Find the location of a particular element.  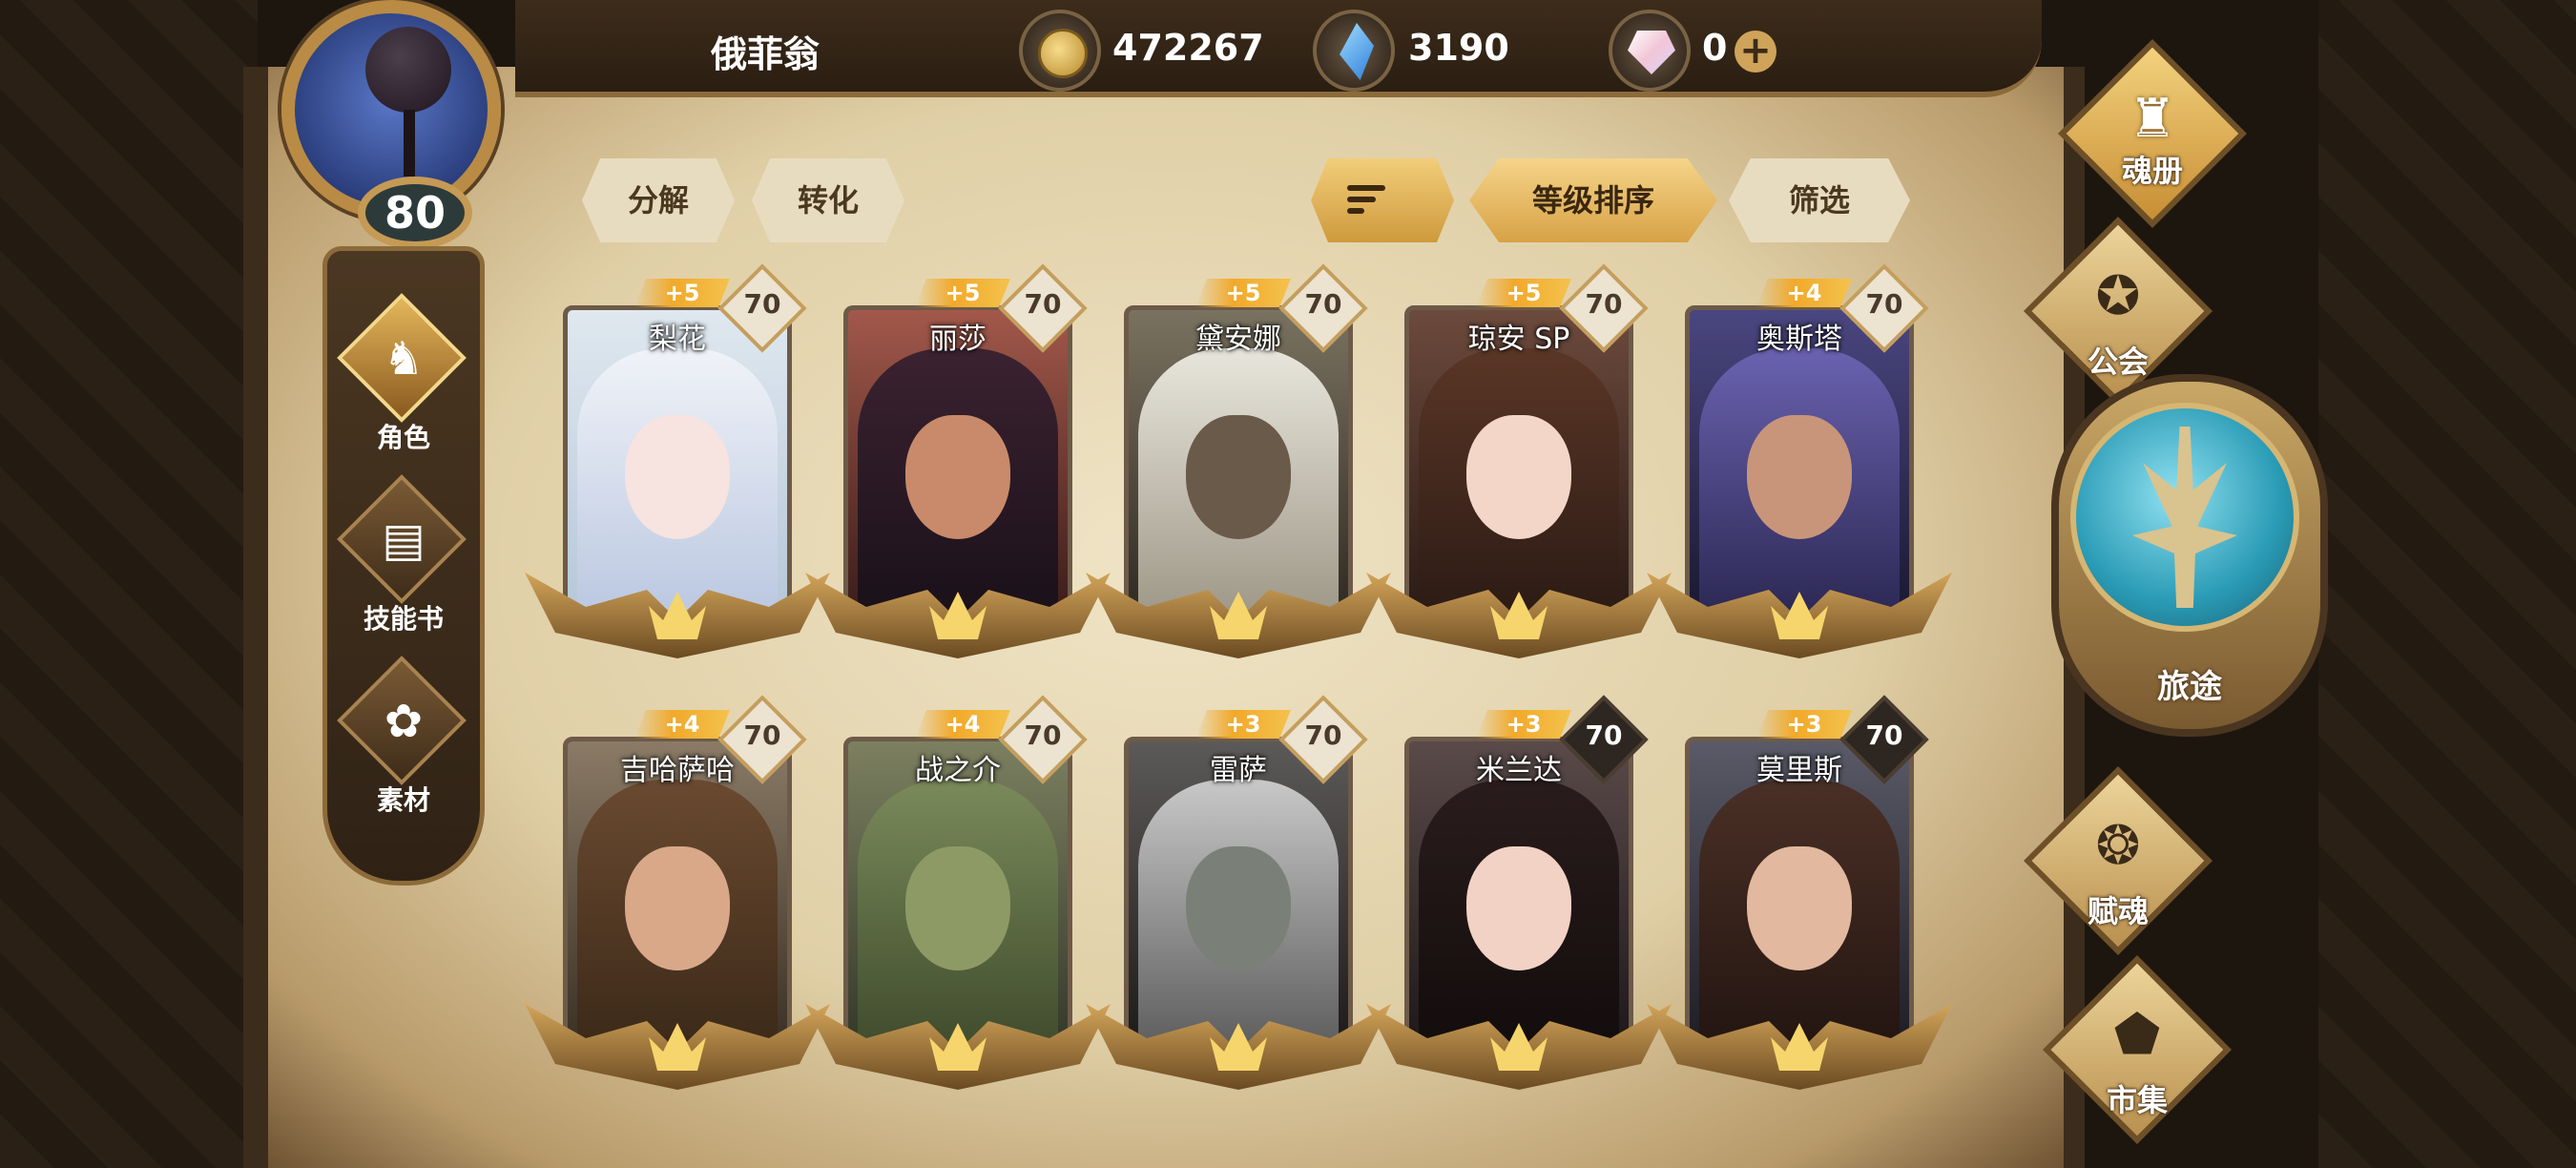

journey-label: 旅途 is located at coordinates (2189, 687).